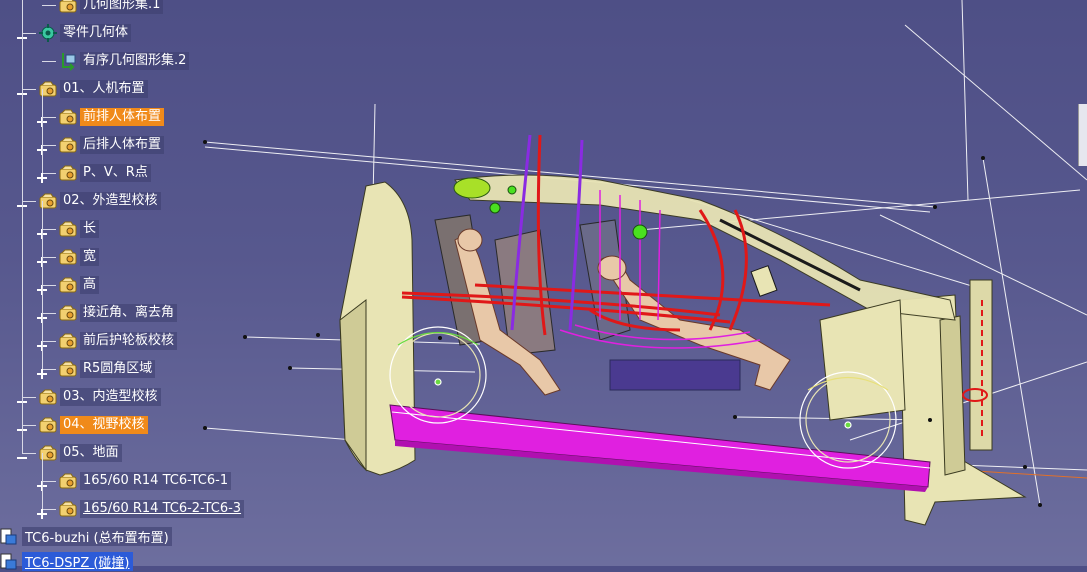 The image size is (1087, 572). What do you see at coordinates (69, 62) in the screenshot?
I see `ordered-geometry-set-icon` at bounding box center [69, 62].